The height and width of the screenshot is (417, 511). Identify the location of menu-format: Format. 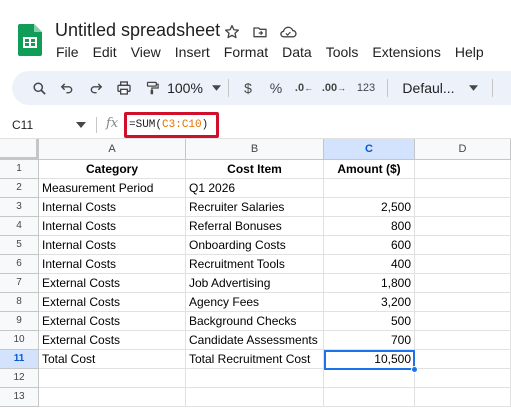
(246, 52).